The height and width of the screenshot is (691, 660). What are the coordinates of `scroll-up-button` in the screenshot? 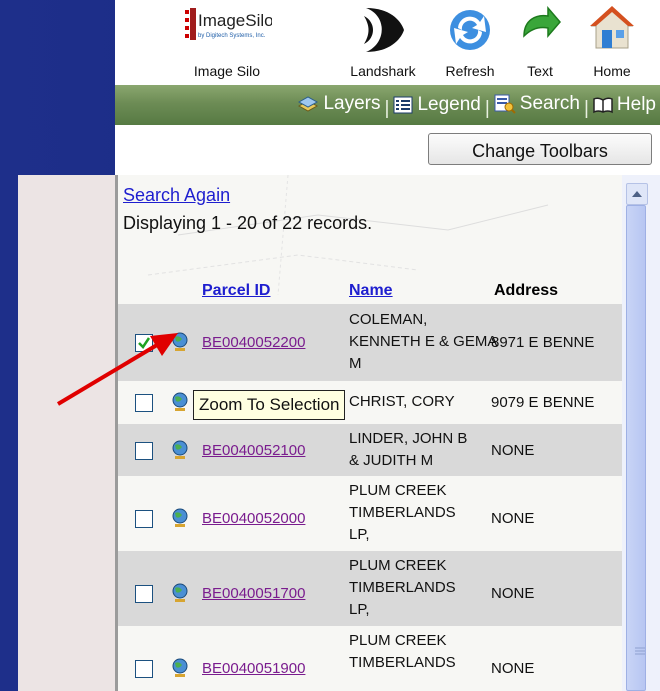 It's located at (637, 194).